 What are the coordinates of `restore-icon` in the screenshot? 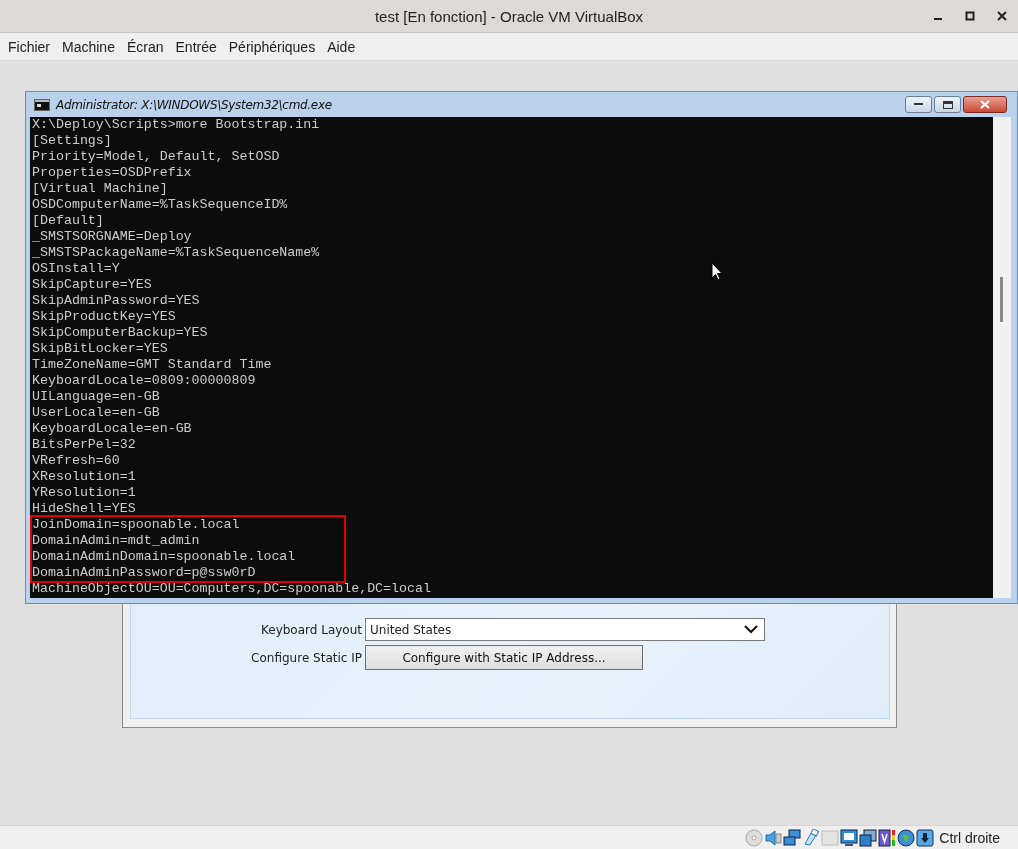 It's located at (947, 104).